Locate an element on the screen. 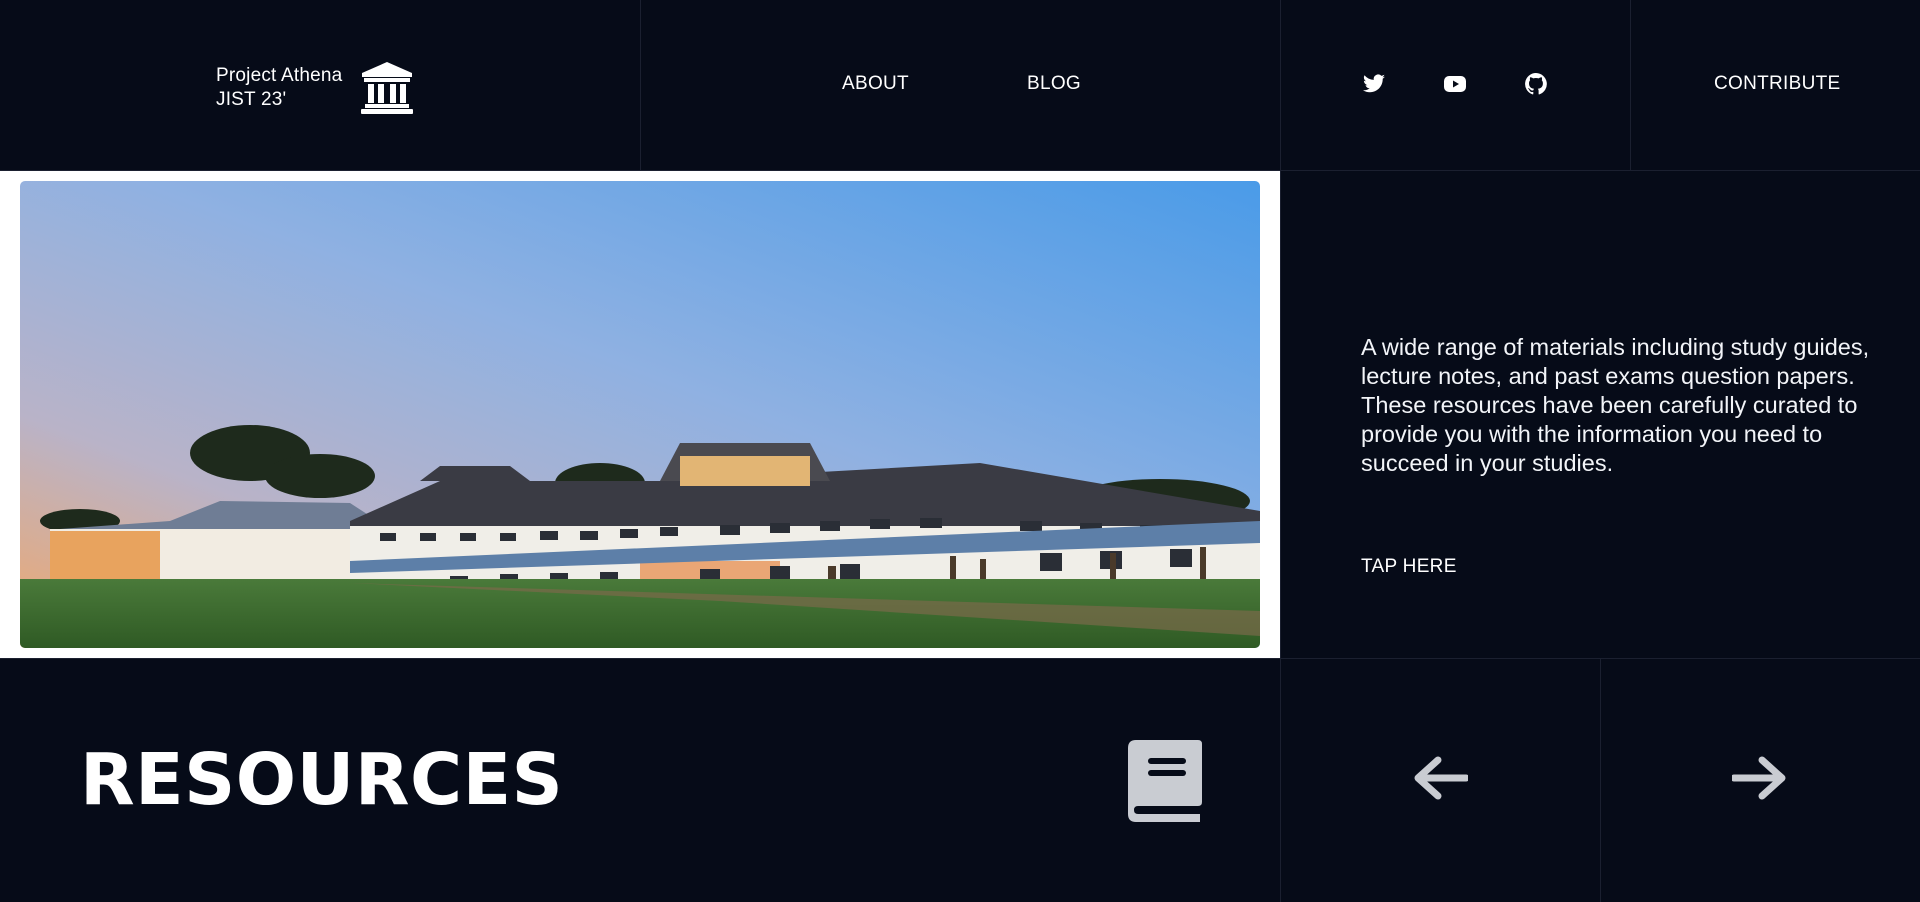 This screenshot has height=902, width=1920. twitter-icon is located at coordinates (1374, 84).